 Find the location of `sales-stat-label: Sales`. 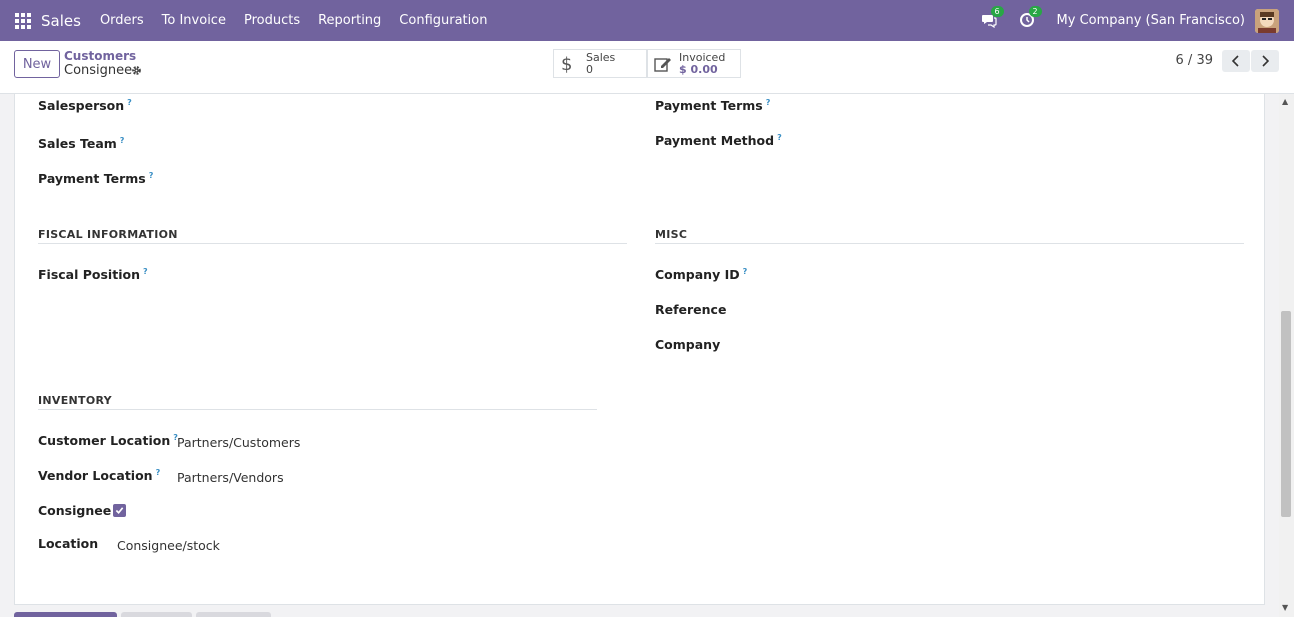

sales-stat-label: Sales is located at coordinates (601, 57).